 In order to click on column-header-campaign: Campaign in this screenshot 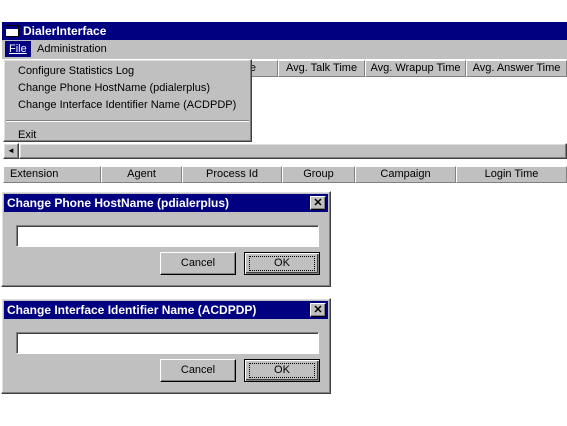, I will do `click(405, 174)`.